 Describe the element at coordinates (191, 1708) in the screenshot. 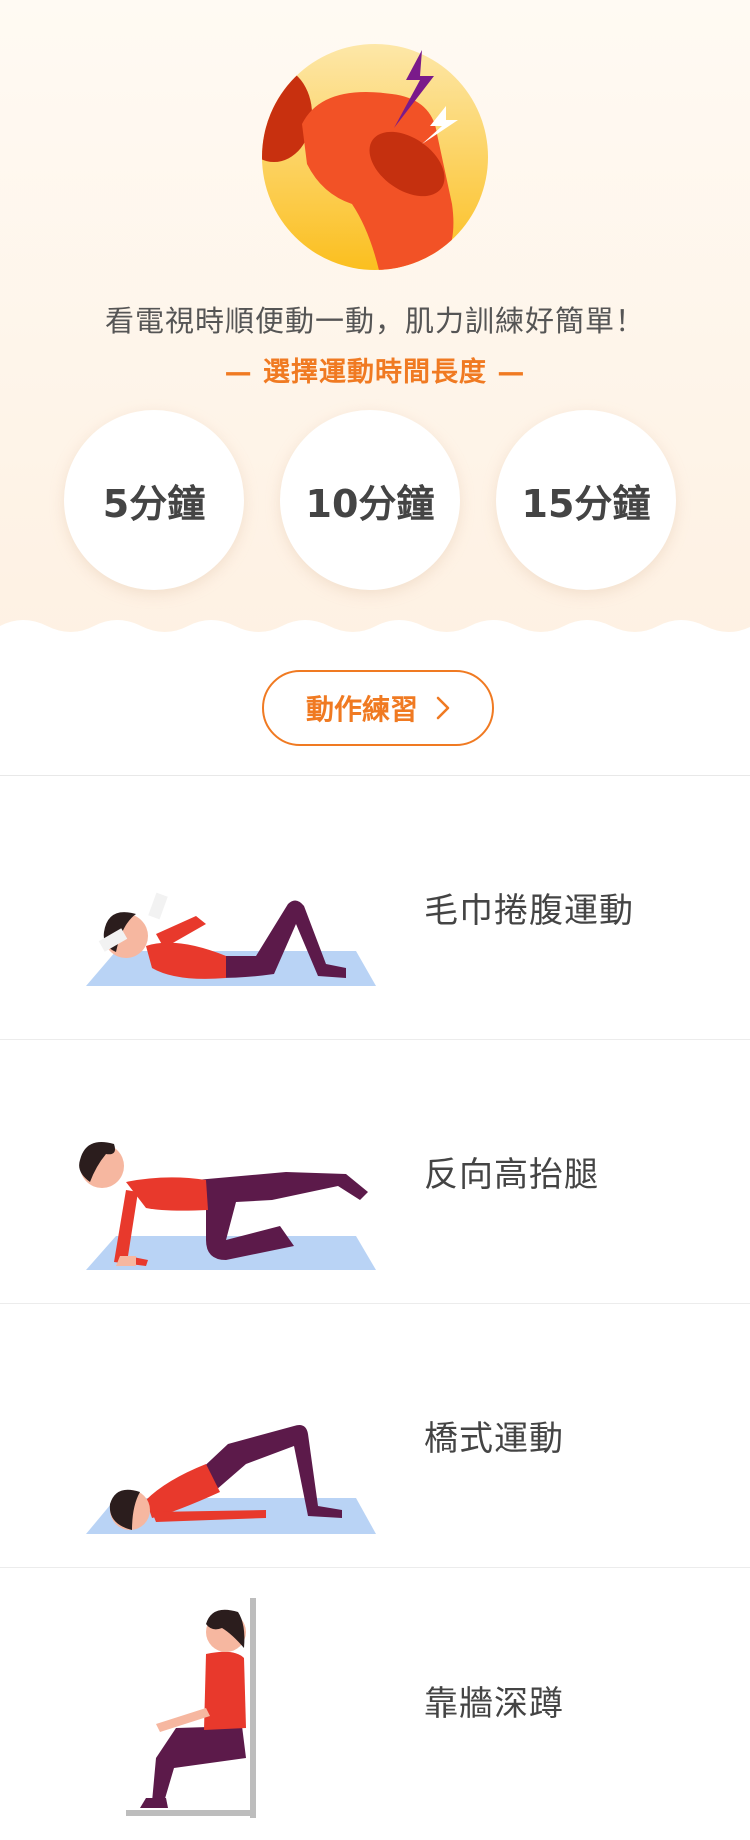

I see `wall-squat-illustration` at that location.